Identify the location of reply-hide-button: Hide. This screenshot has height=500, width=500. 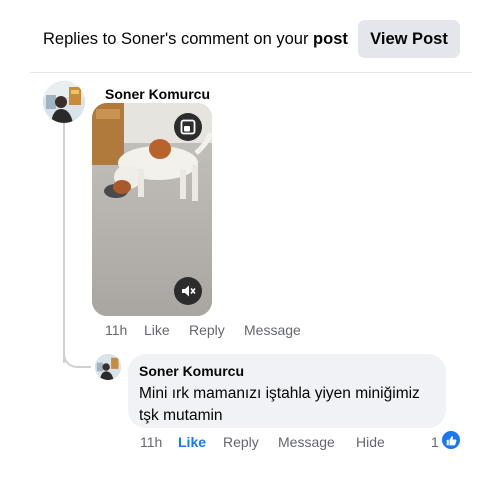
(370, 442).